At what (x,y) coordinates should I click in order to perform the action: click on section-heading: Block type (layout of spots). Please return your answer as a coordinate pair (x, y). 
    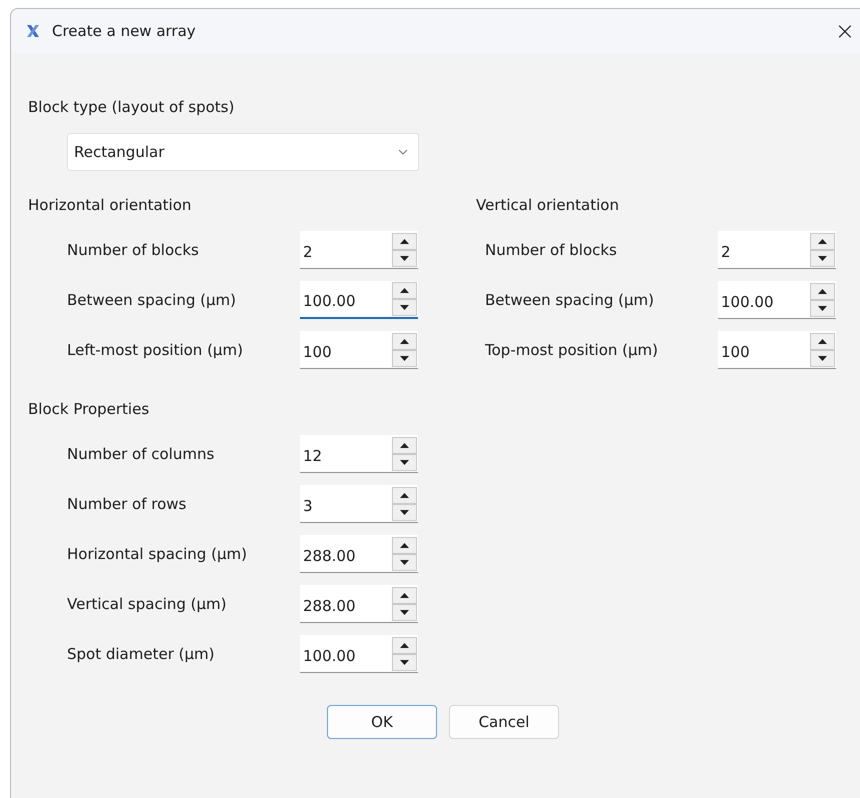
    Looking at the image, I should click on (132, 107).